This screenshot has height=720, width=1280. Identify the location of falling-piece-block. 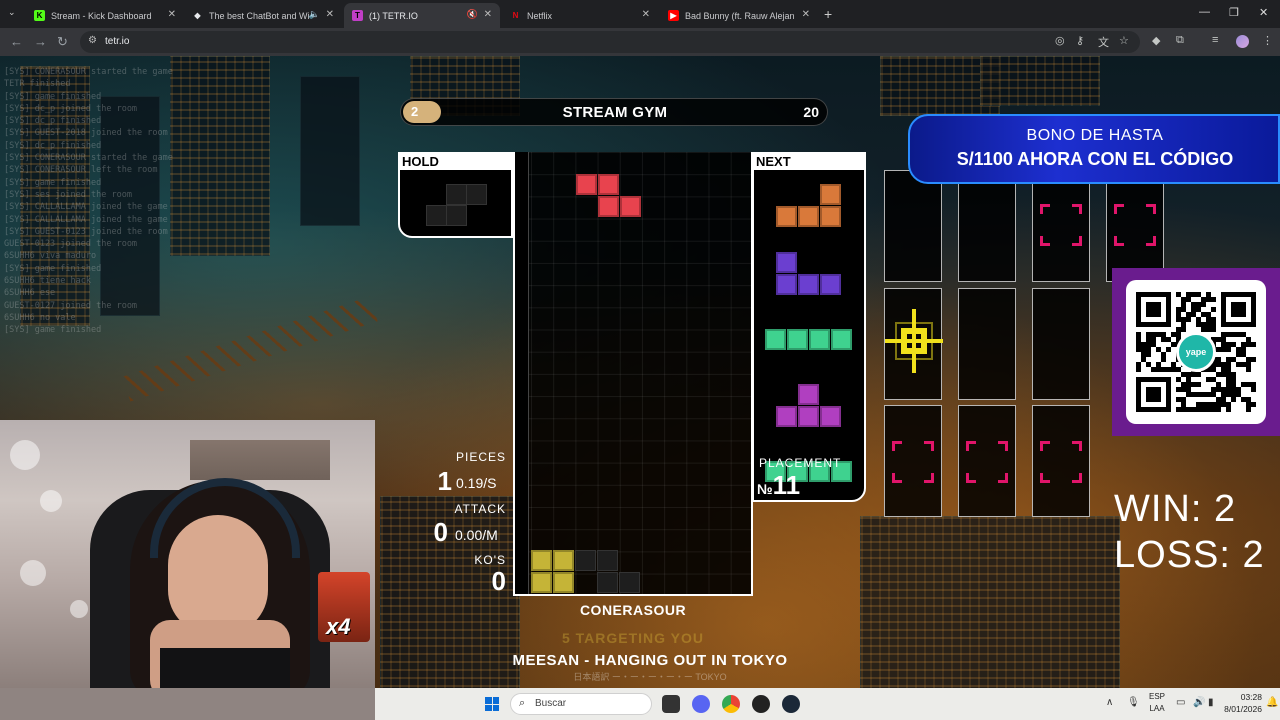
(586, 184).